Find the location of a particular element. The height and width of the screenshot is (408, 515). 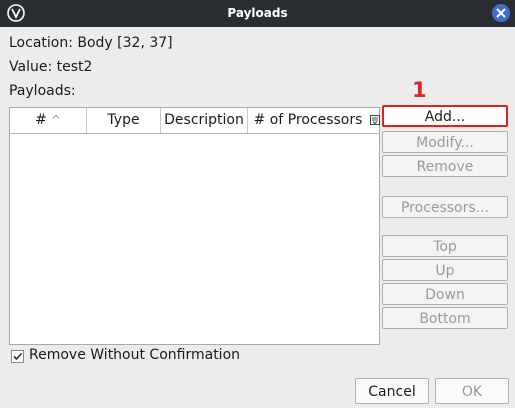

column-menu-icon is located at coordinates (375, 120).